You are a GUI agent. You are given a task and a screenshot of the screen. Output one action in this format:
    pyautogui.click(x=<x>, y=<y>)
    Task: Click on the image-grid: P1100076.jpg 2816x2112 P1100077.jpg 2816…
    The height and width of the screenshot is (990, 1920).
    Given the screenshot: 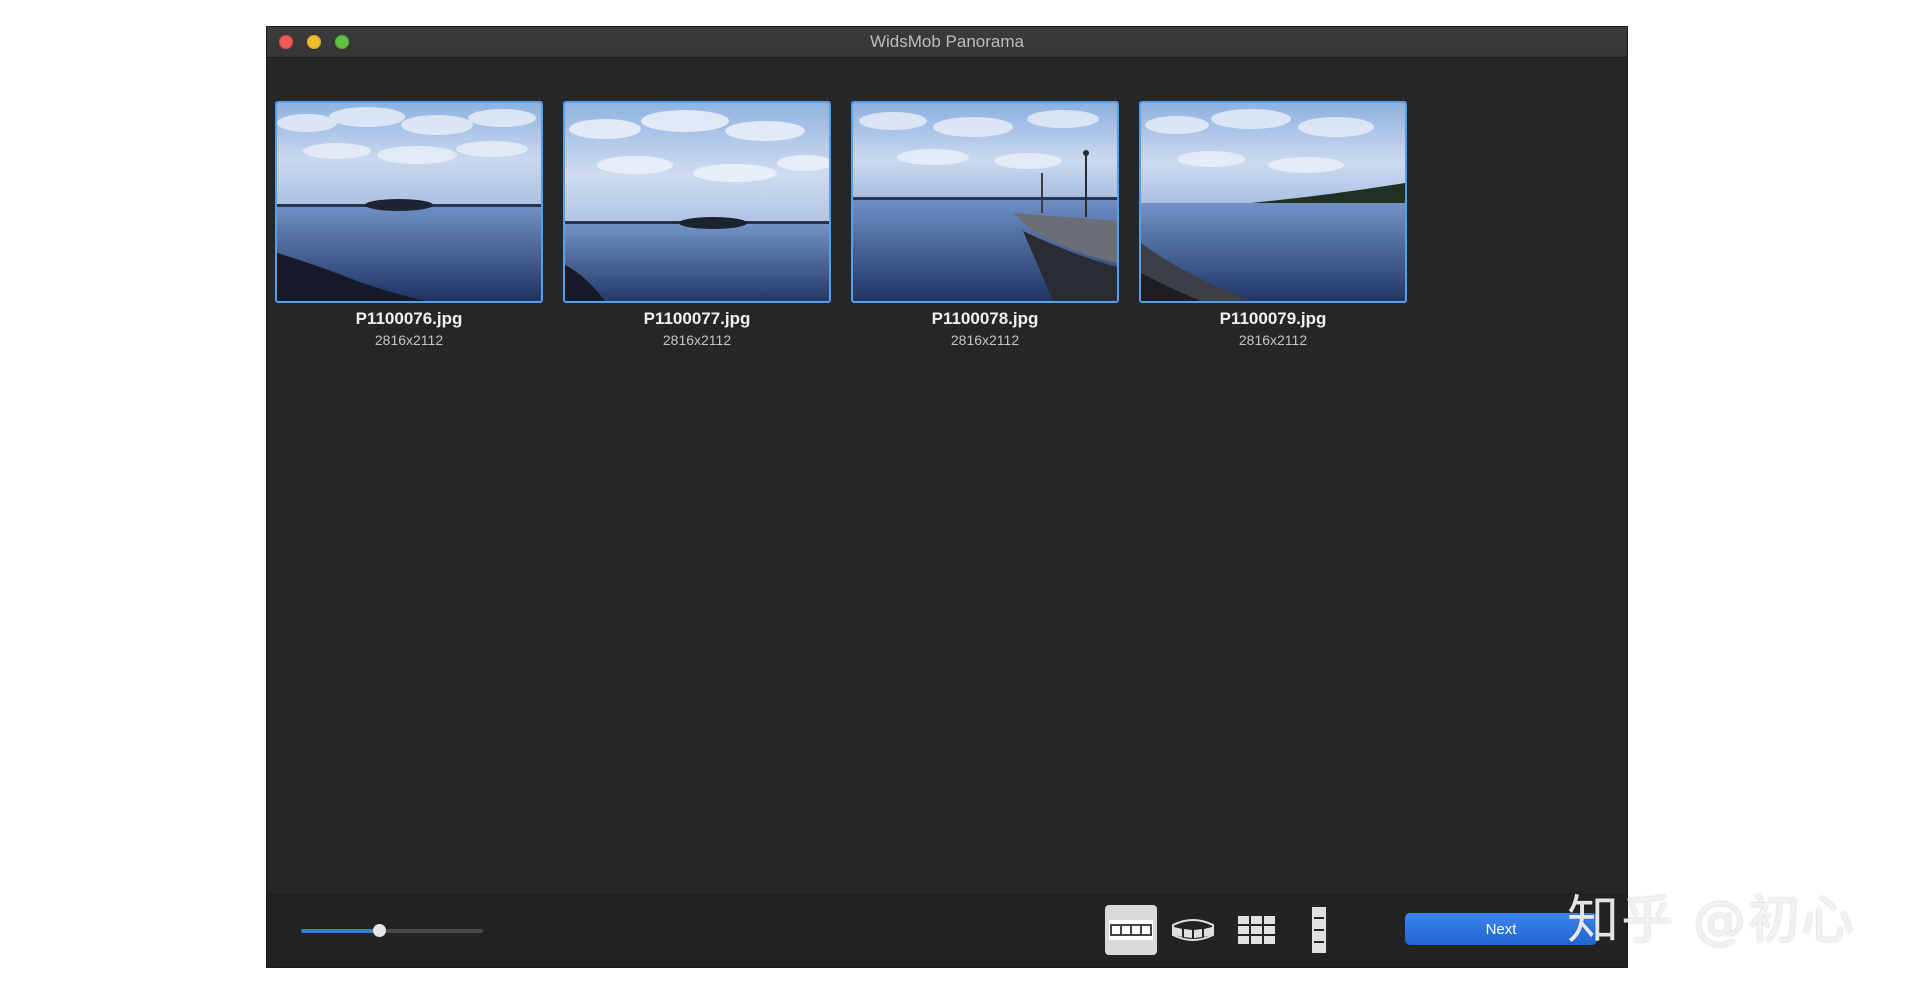 What is the action you would take?
    pyautogui.click(x=841, y=224)
    